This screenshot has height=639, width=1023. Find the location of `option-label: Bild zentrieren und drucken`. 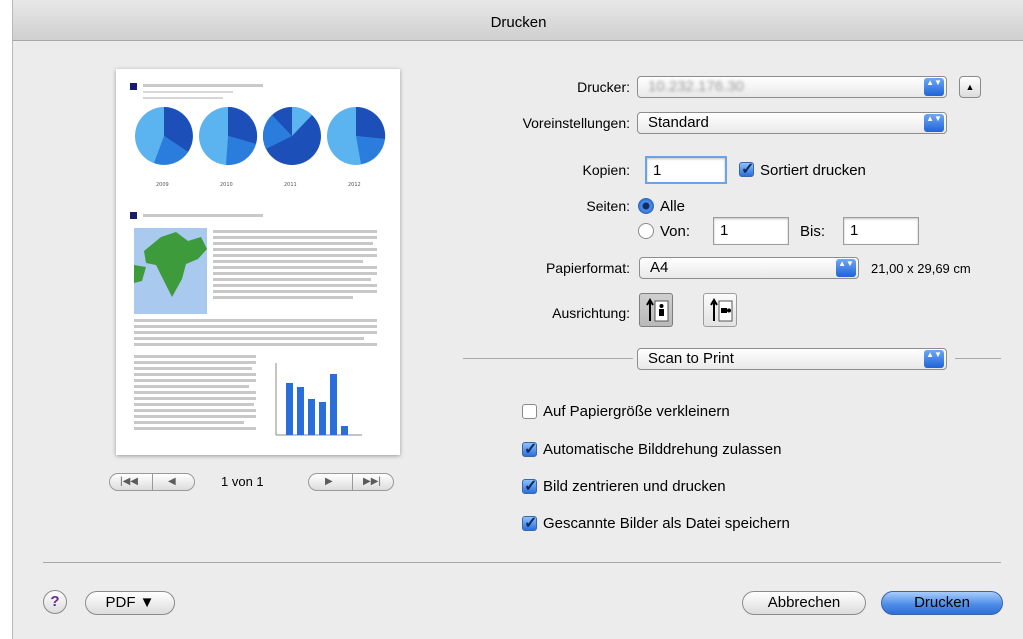

option-label: Bild zentrieren und drucken is located at coordinates (634, 486).